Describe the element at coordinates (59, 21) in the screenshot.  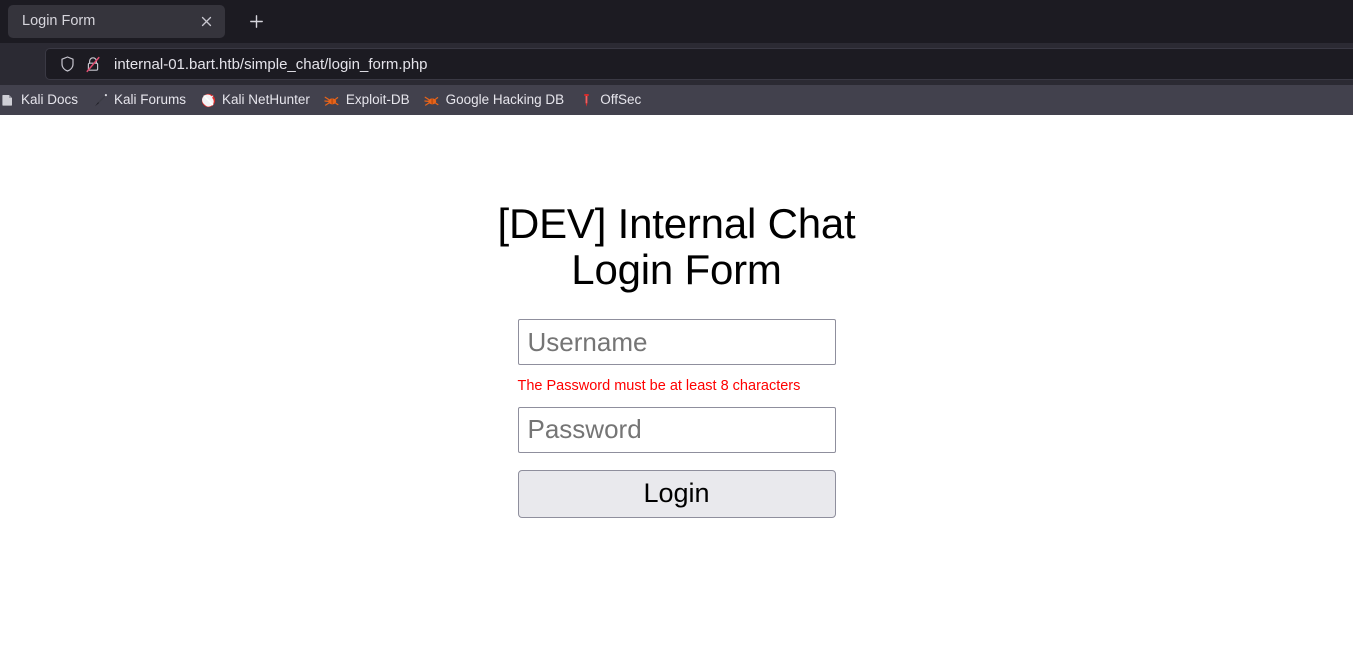
I see `tab-title: Login Form` at that location.